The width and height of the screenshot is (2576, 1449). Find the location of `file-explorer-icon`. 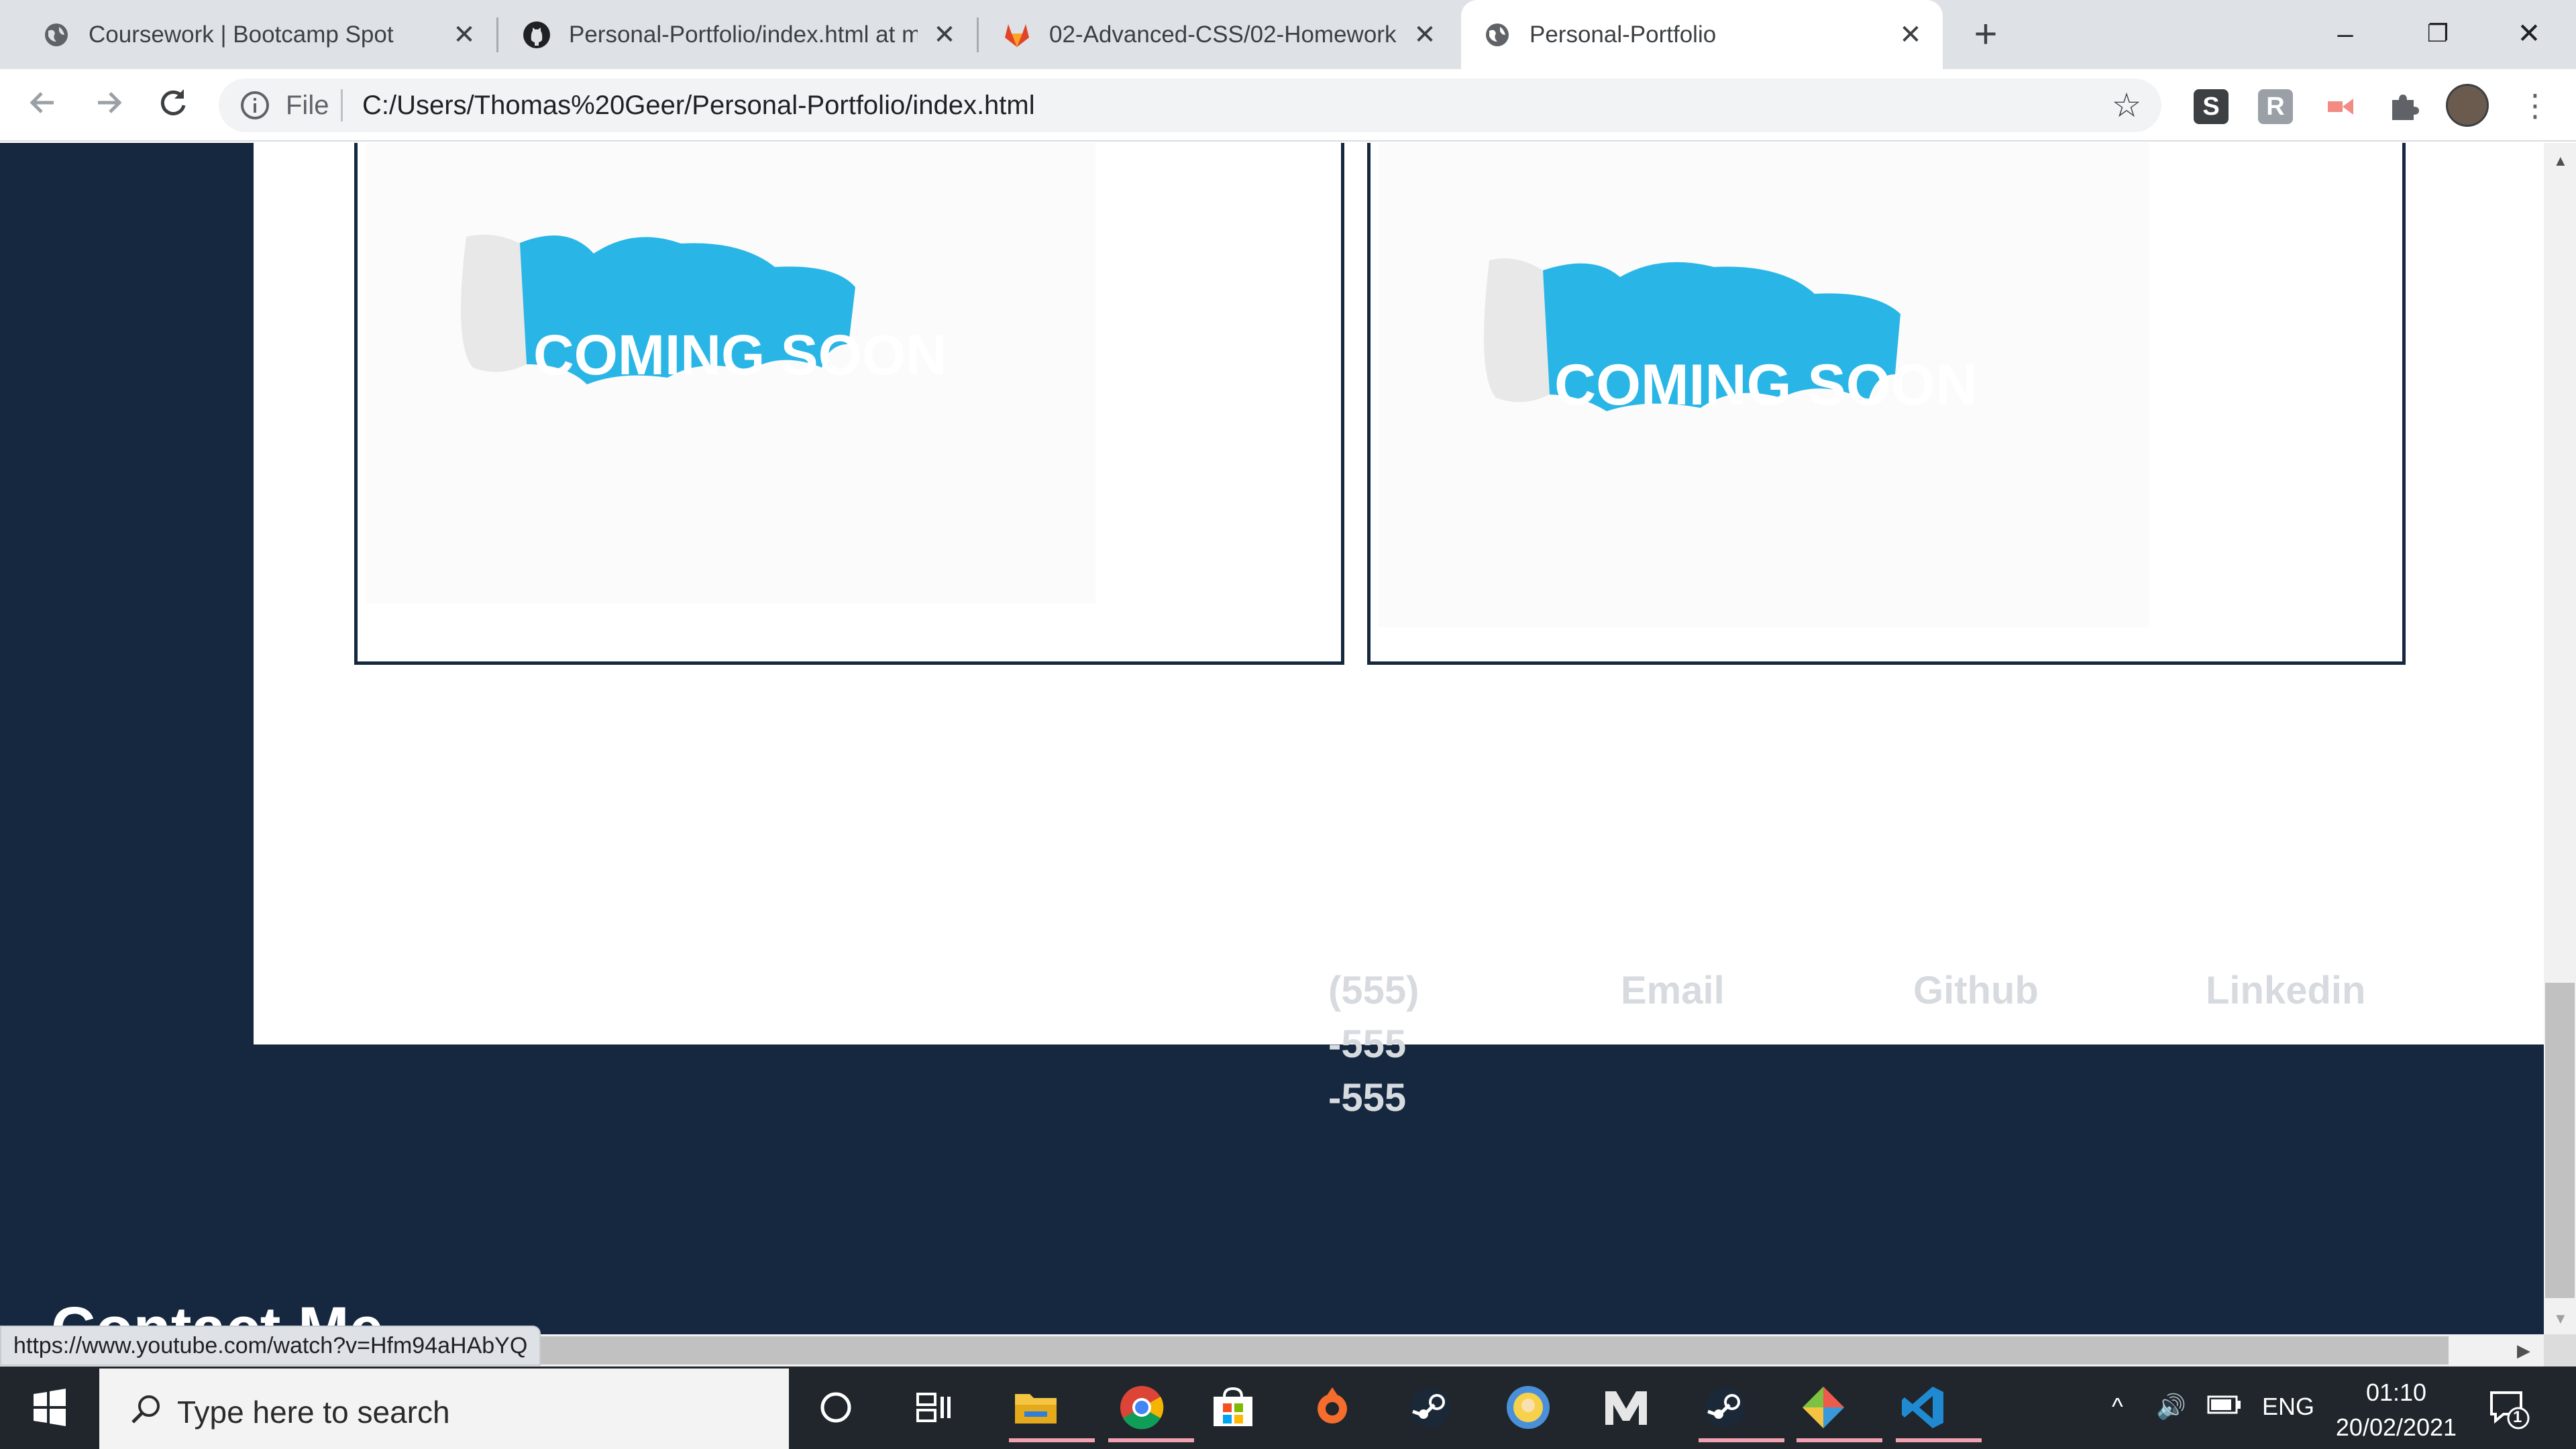

file-explorer-icon is located at coordinates (1050, 1409).